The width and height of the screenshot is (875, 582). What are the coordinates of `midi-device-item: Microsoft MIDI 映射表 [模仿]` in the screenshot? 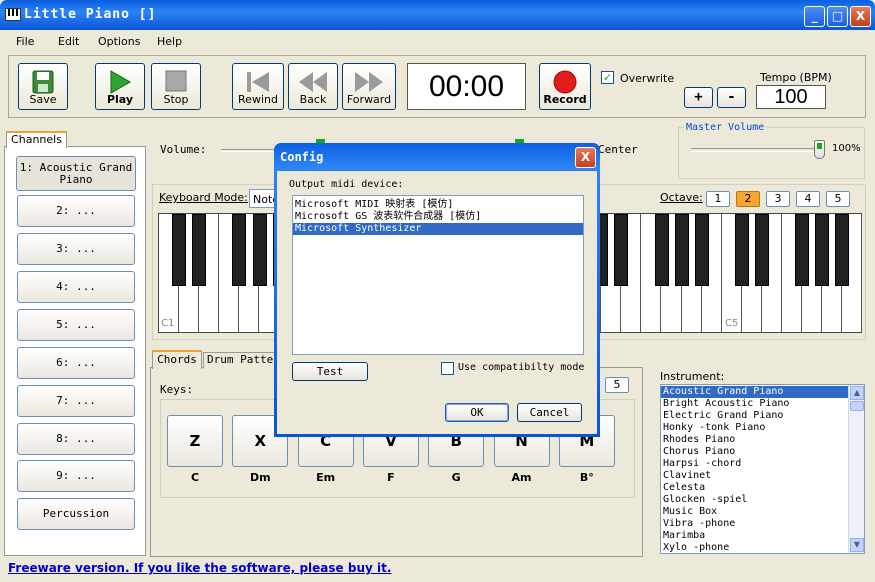 It's located at (438, 205).